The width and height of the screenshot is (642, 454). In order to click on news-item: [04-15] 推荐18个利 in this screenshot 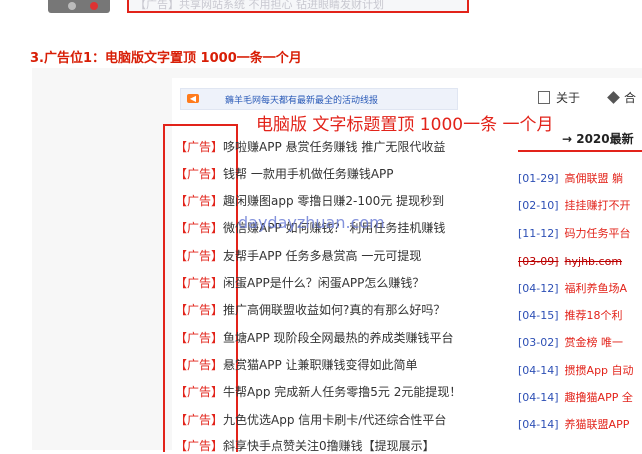, I will do `click(570, 316)`.